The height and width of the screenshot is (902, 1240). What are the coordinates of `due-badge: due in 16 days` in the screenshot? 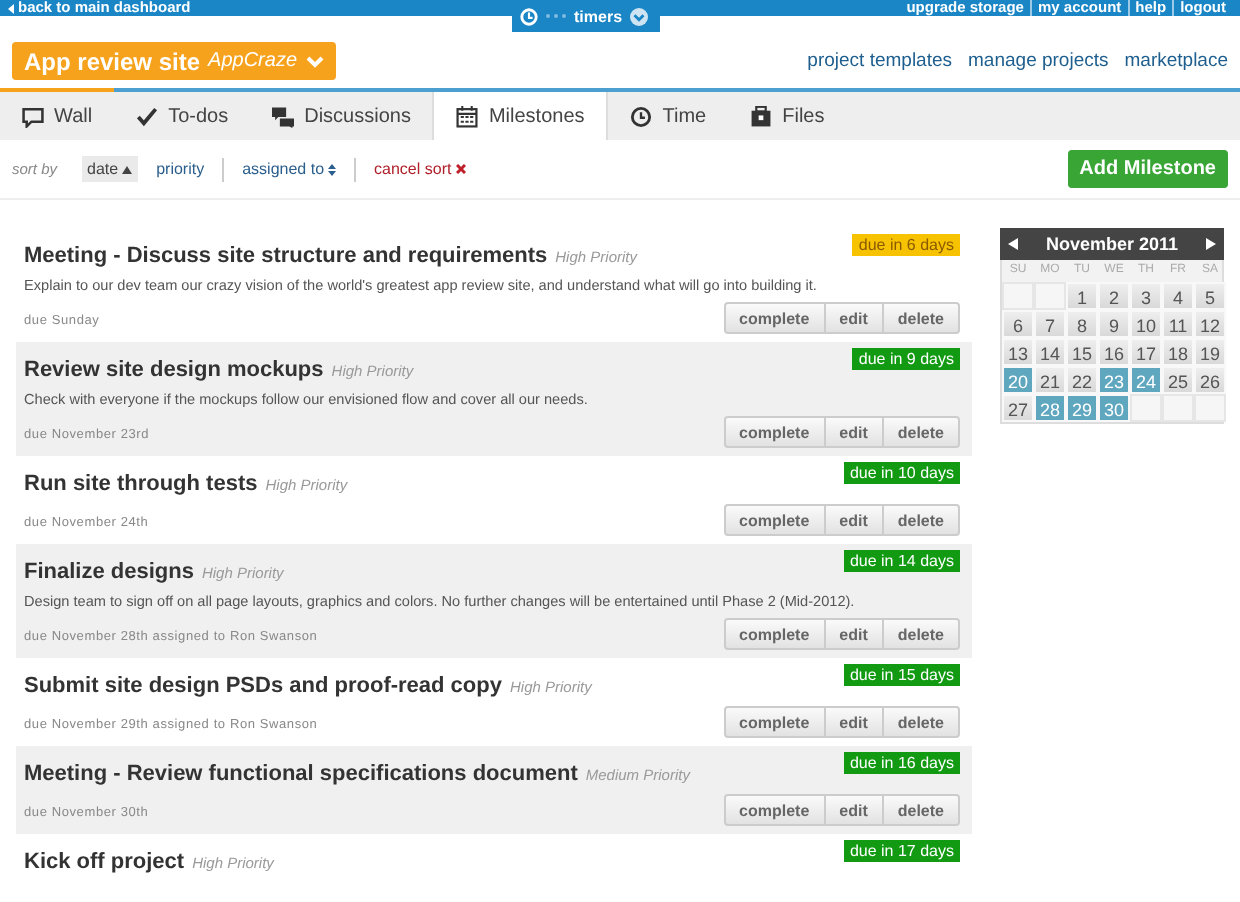 It's located at (901, 763).